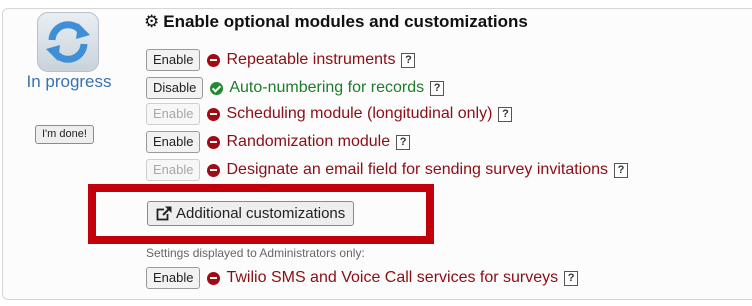 Image resolution: width=752 pixels, height=306 pixels. I want to click on module-row-autonumbering: Disable Auto-numbering for records ?, so click(295, 88).